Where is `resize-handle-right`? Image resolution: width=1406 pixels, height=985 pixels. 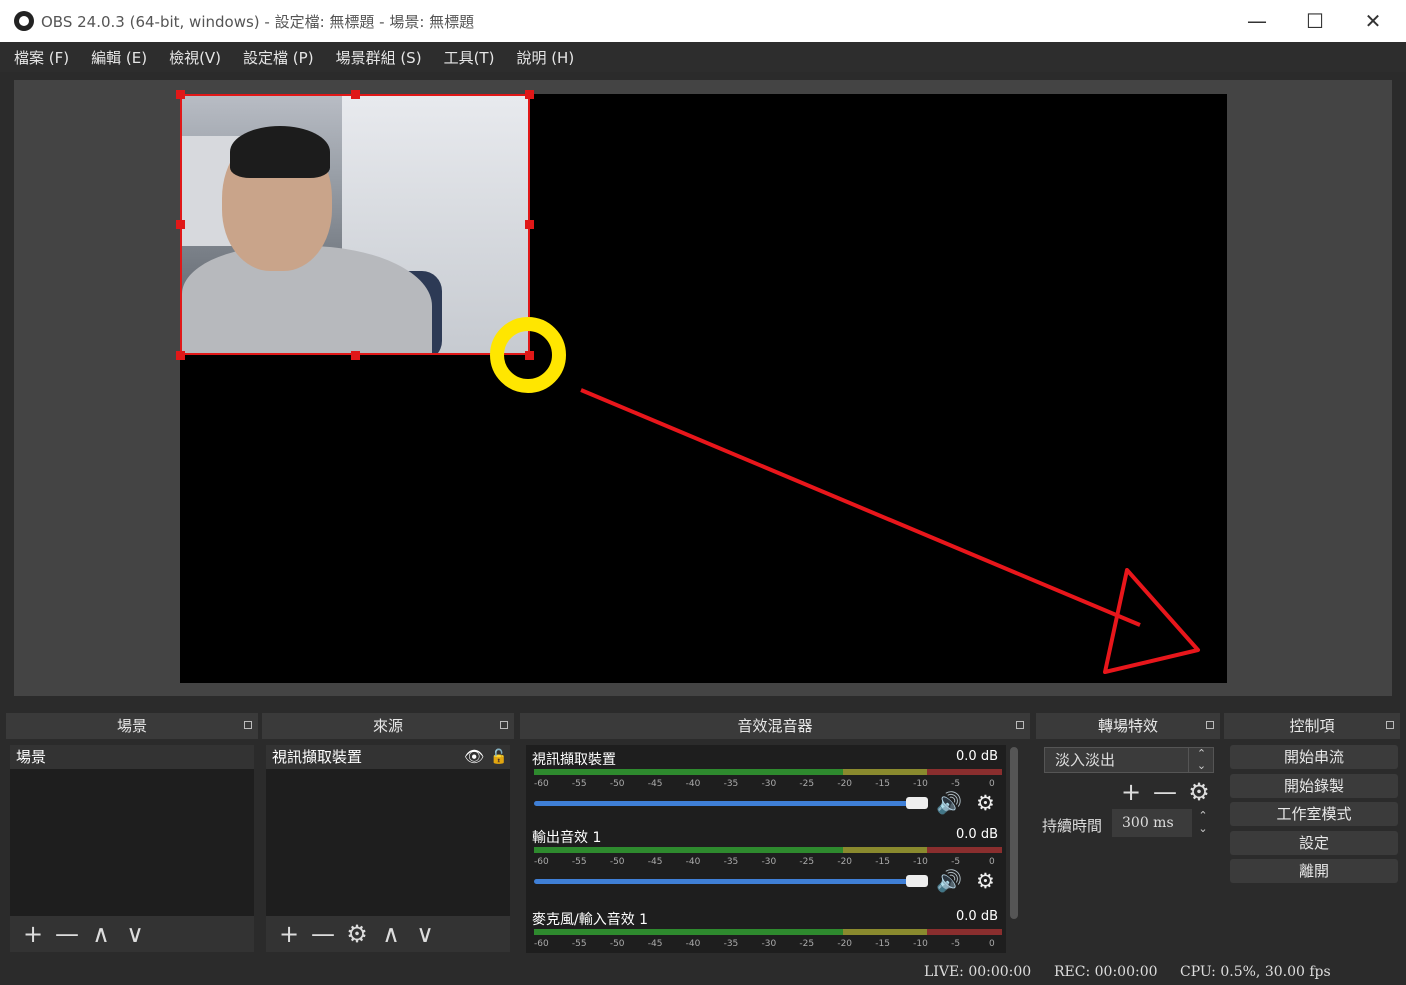 resize-handle-right is located at coordinates (529, 224).